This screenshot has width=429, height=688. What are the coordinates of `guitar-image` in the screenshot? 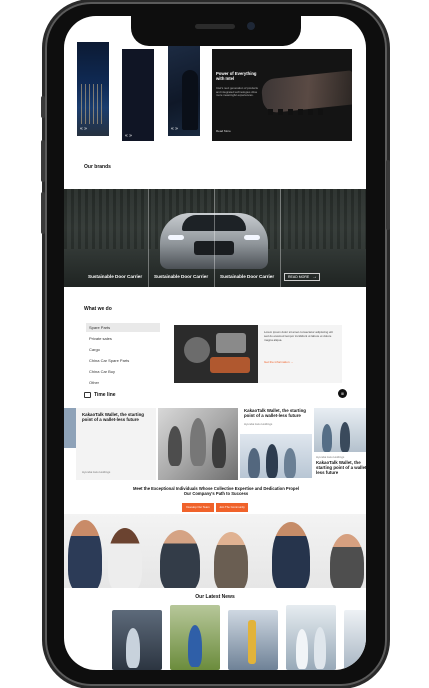 It's located at (306, 92).